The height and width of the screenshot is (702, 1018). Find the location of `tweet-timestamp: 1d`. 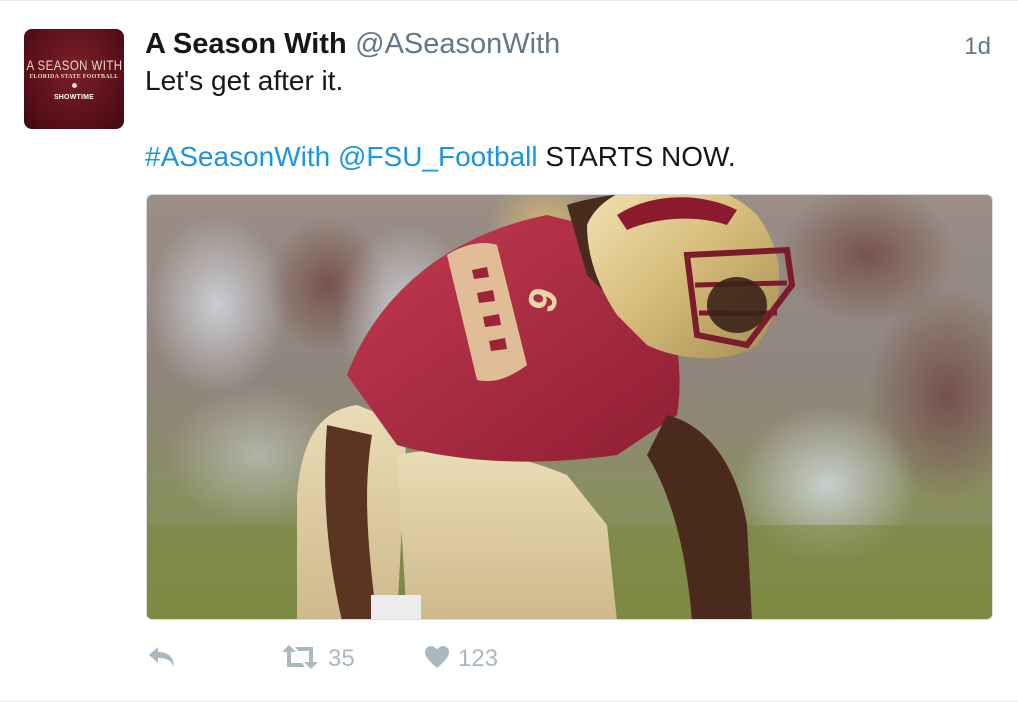

tweet-timestamp: 1d is located at coordinates (977, 47).